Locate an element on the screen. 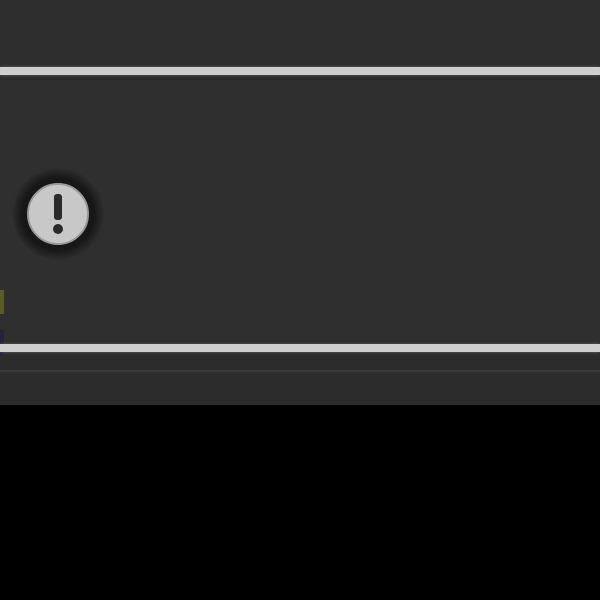 This screenshot has height=600, width=600. exclamation-circle-icon is located at coordinates (58, 214).